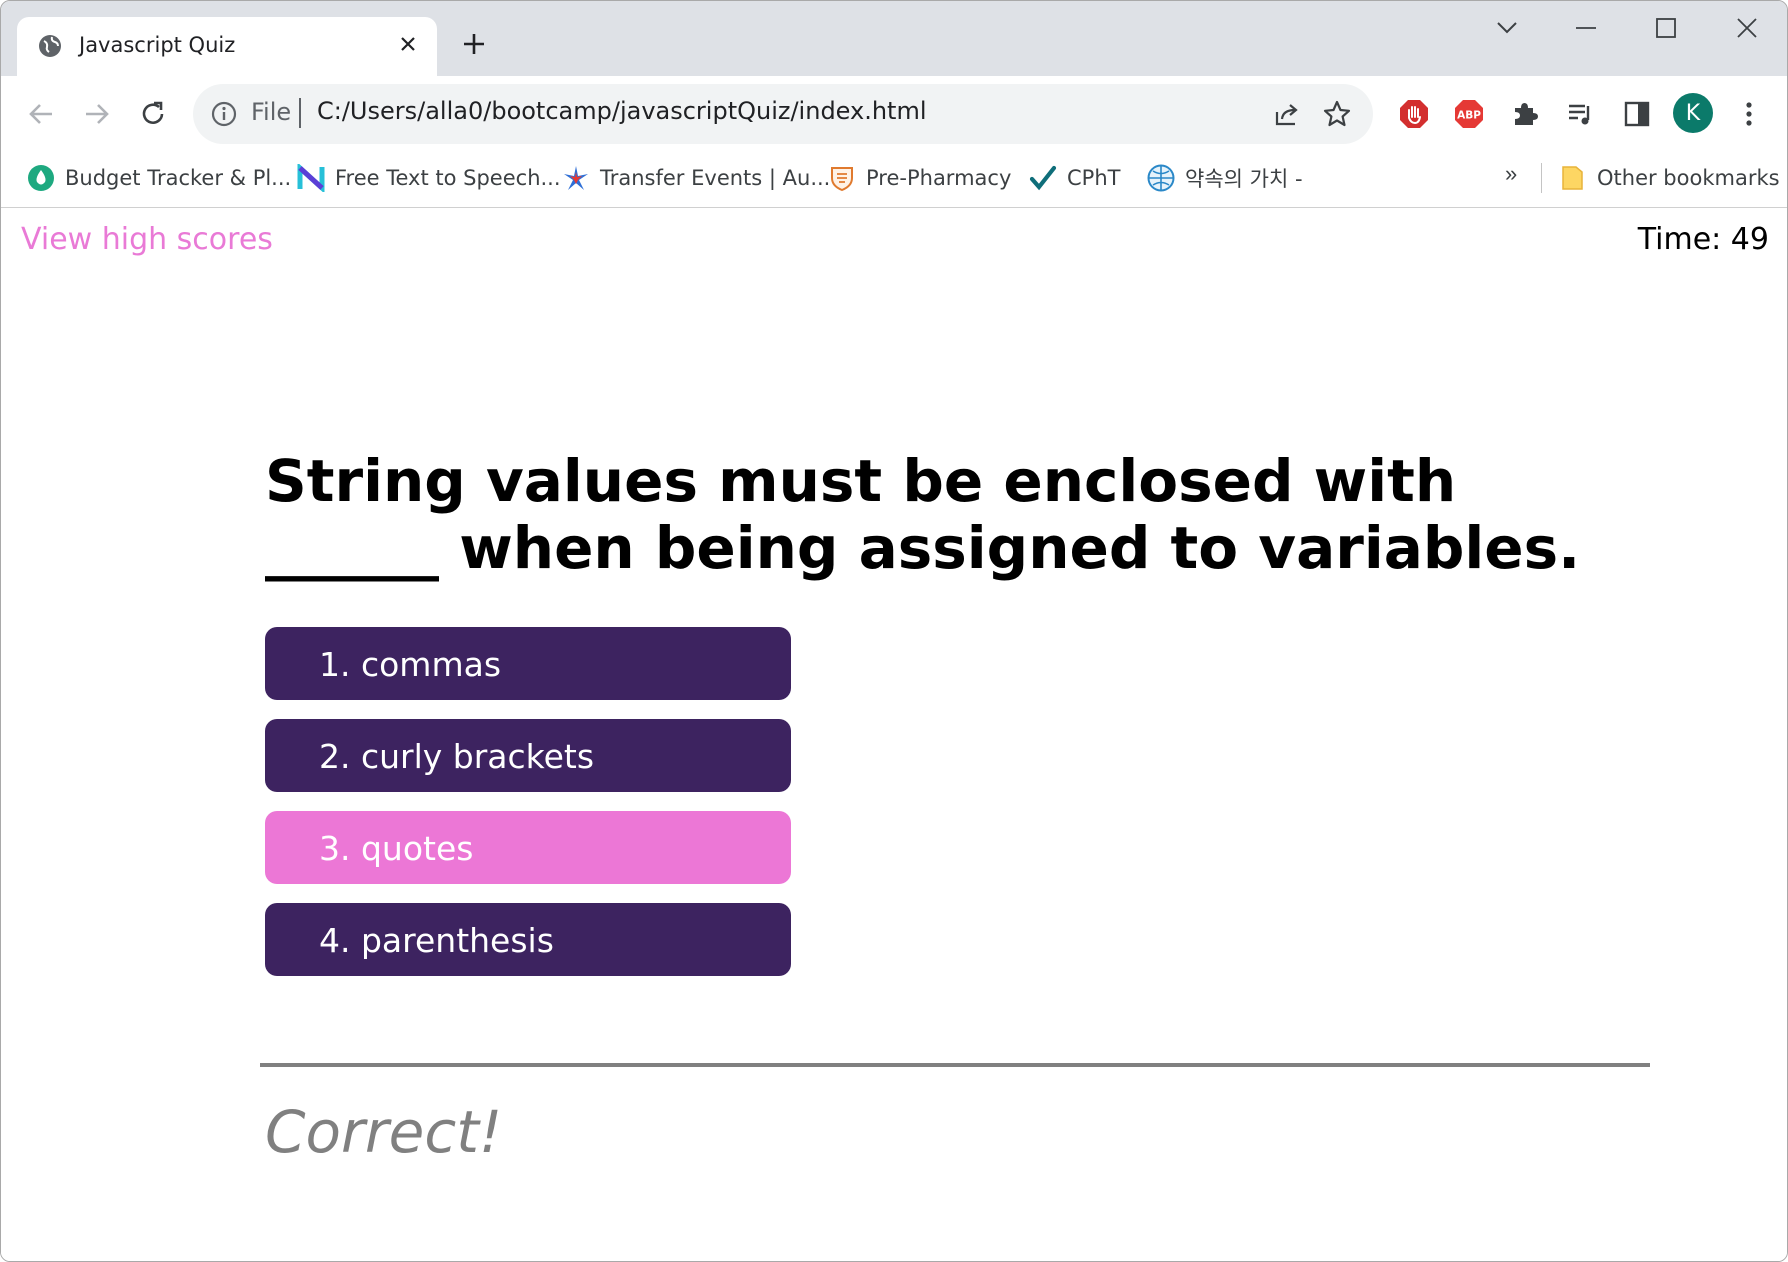 This screenshot has width=1788, height=1262. I want to click on globe-icon, so click(50, 46).